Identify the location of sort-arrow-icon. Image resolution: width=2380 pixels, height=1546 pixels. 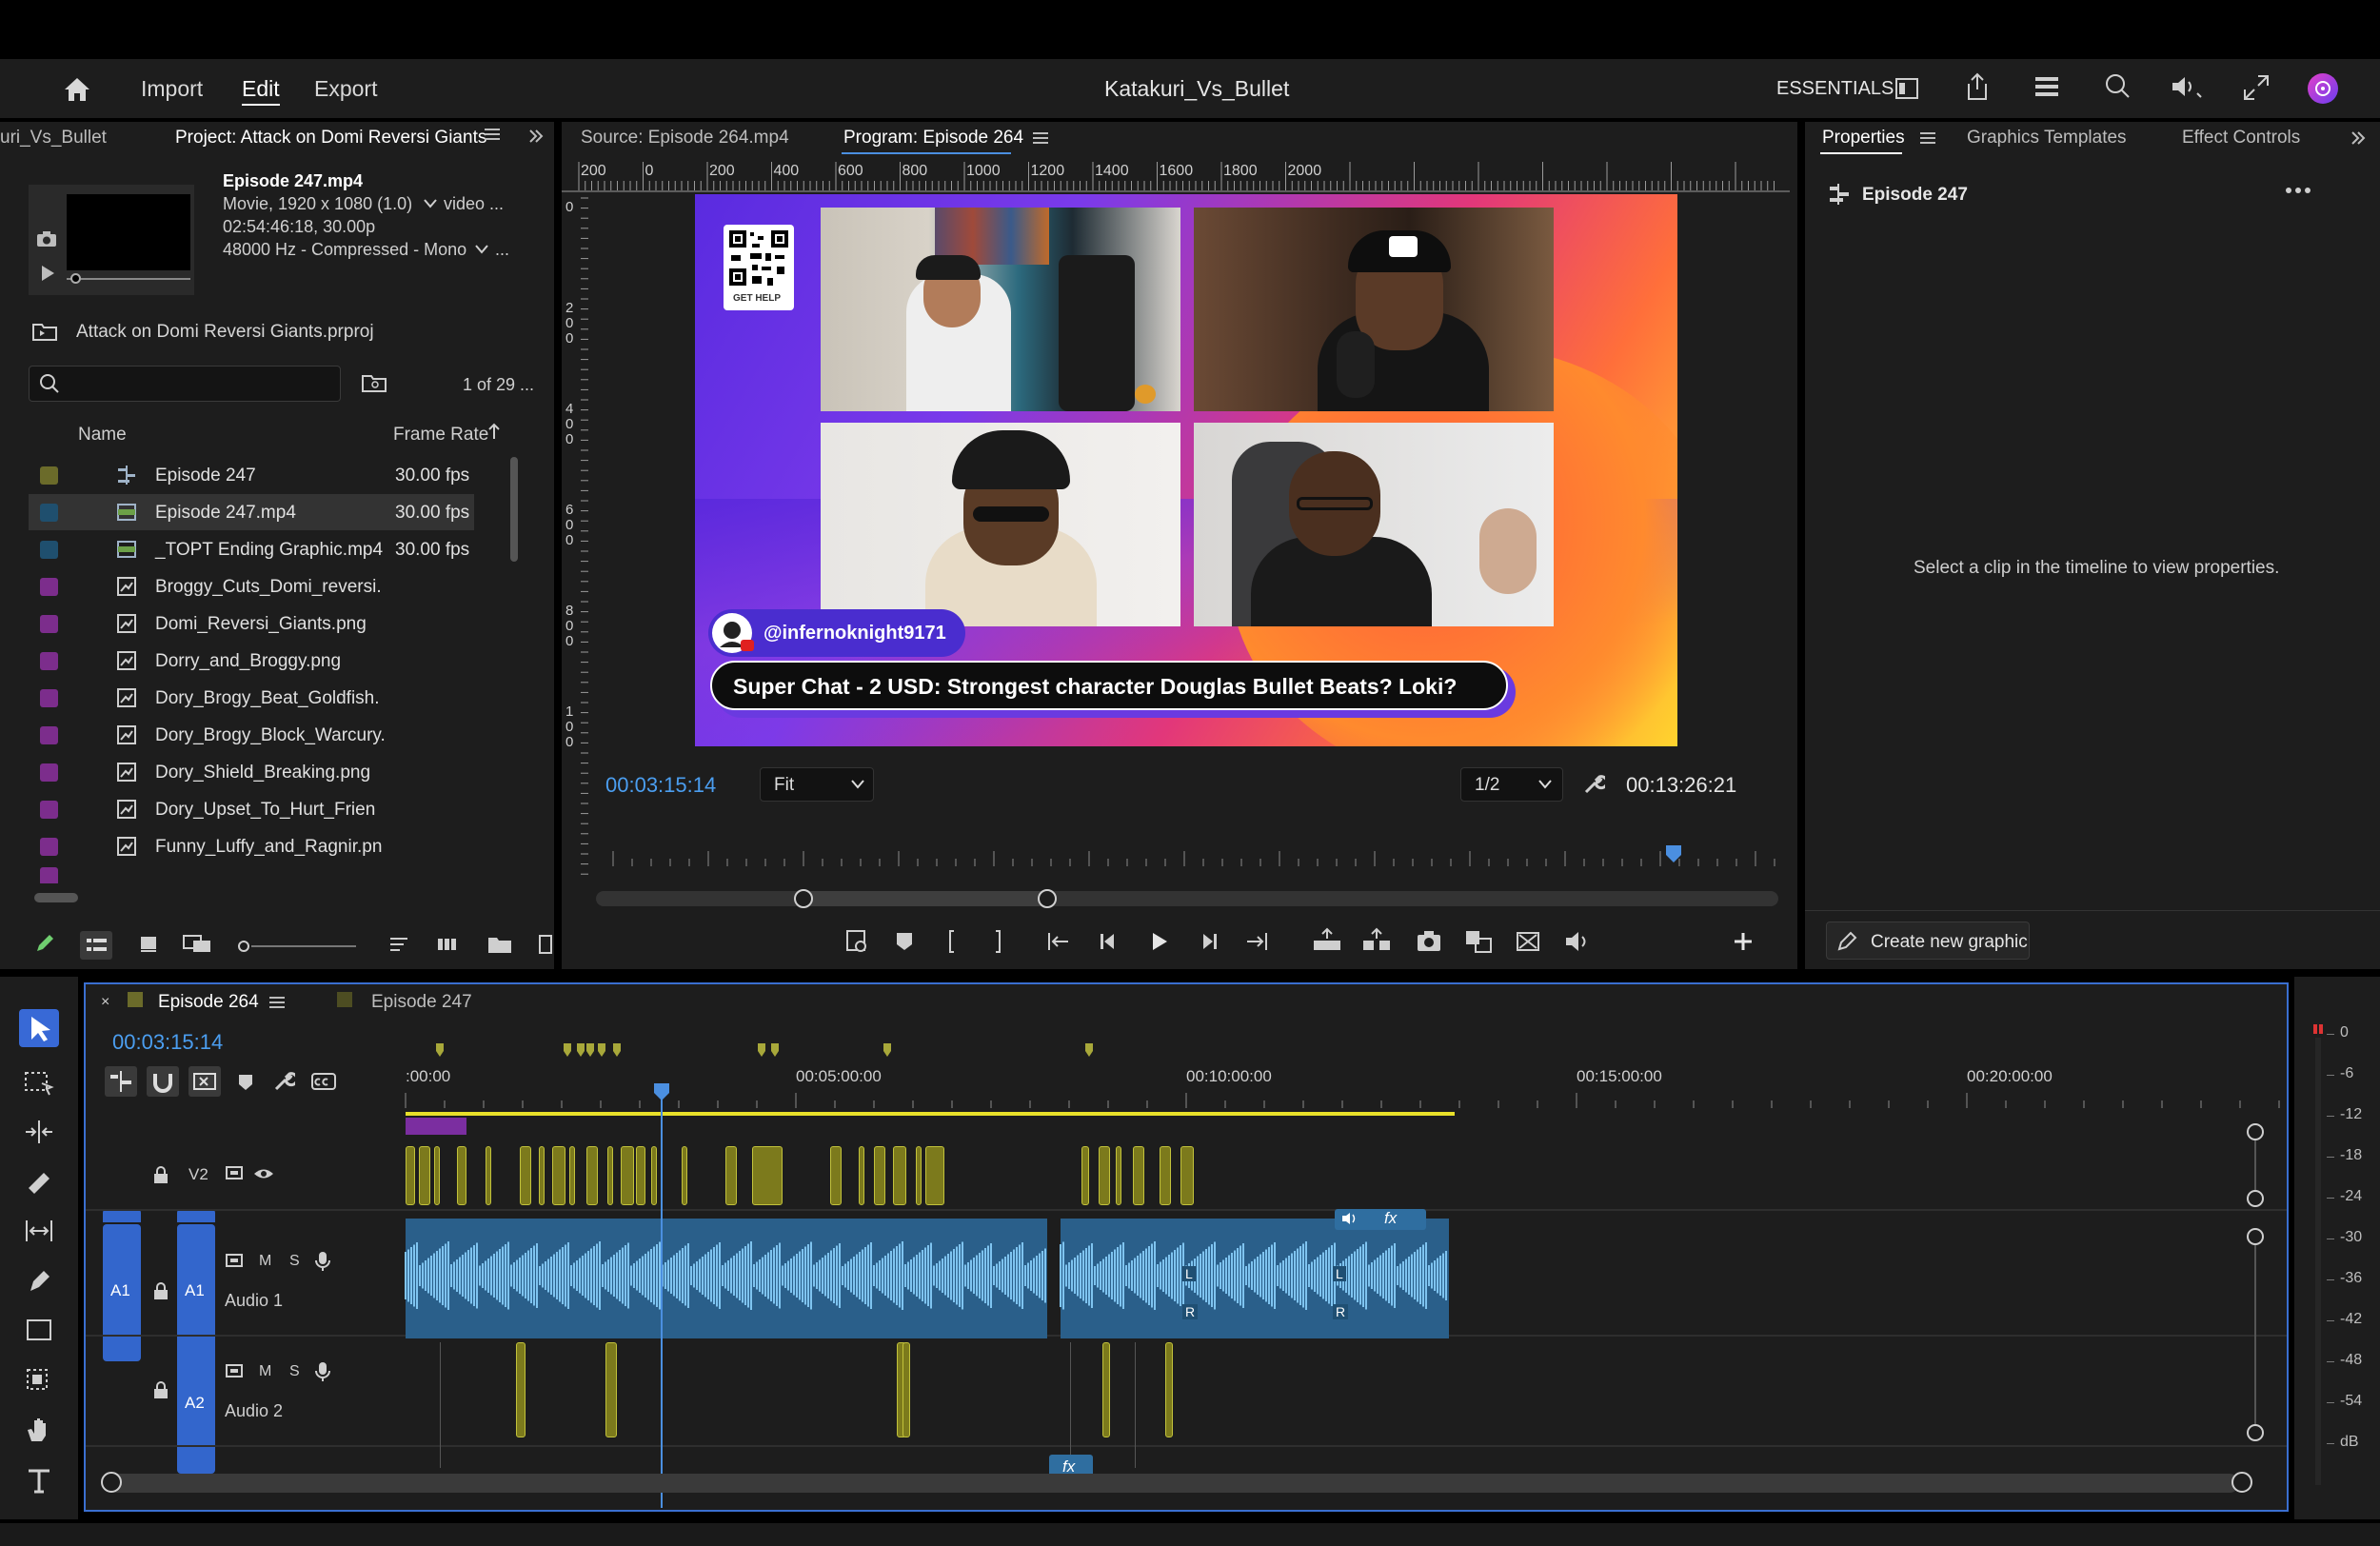
(494, 431).